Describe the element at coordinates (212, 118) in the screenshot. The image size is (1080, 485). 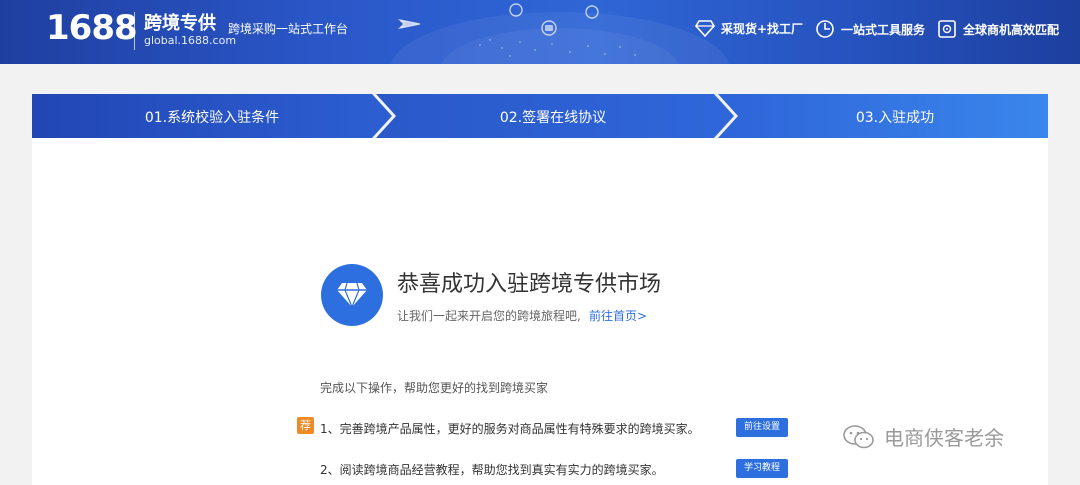
I see `step-1: 01.系统校验入驻条件` at that location.